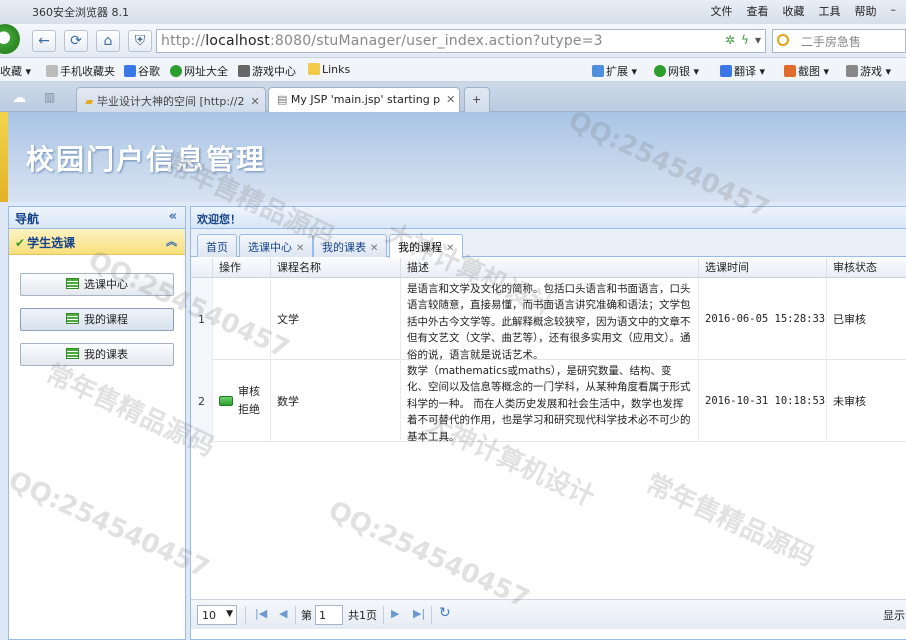 The height and width of the screenshot is (640, 906). I want to click on url-prefix: http://, so click(183, 41).